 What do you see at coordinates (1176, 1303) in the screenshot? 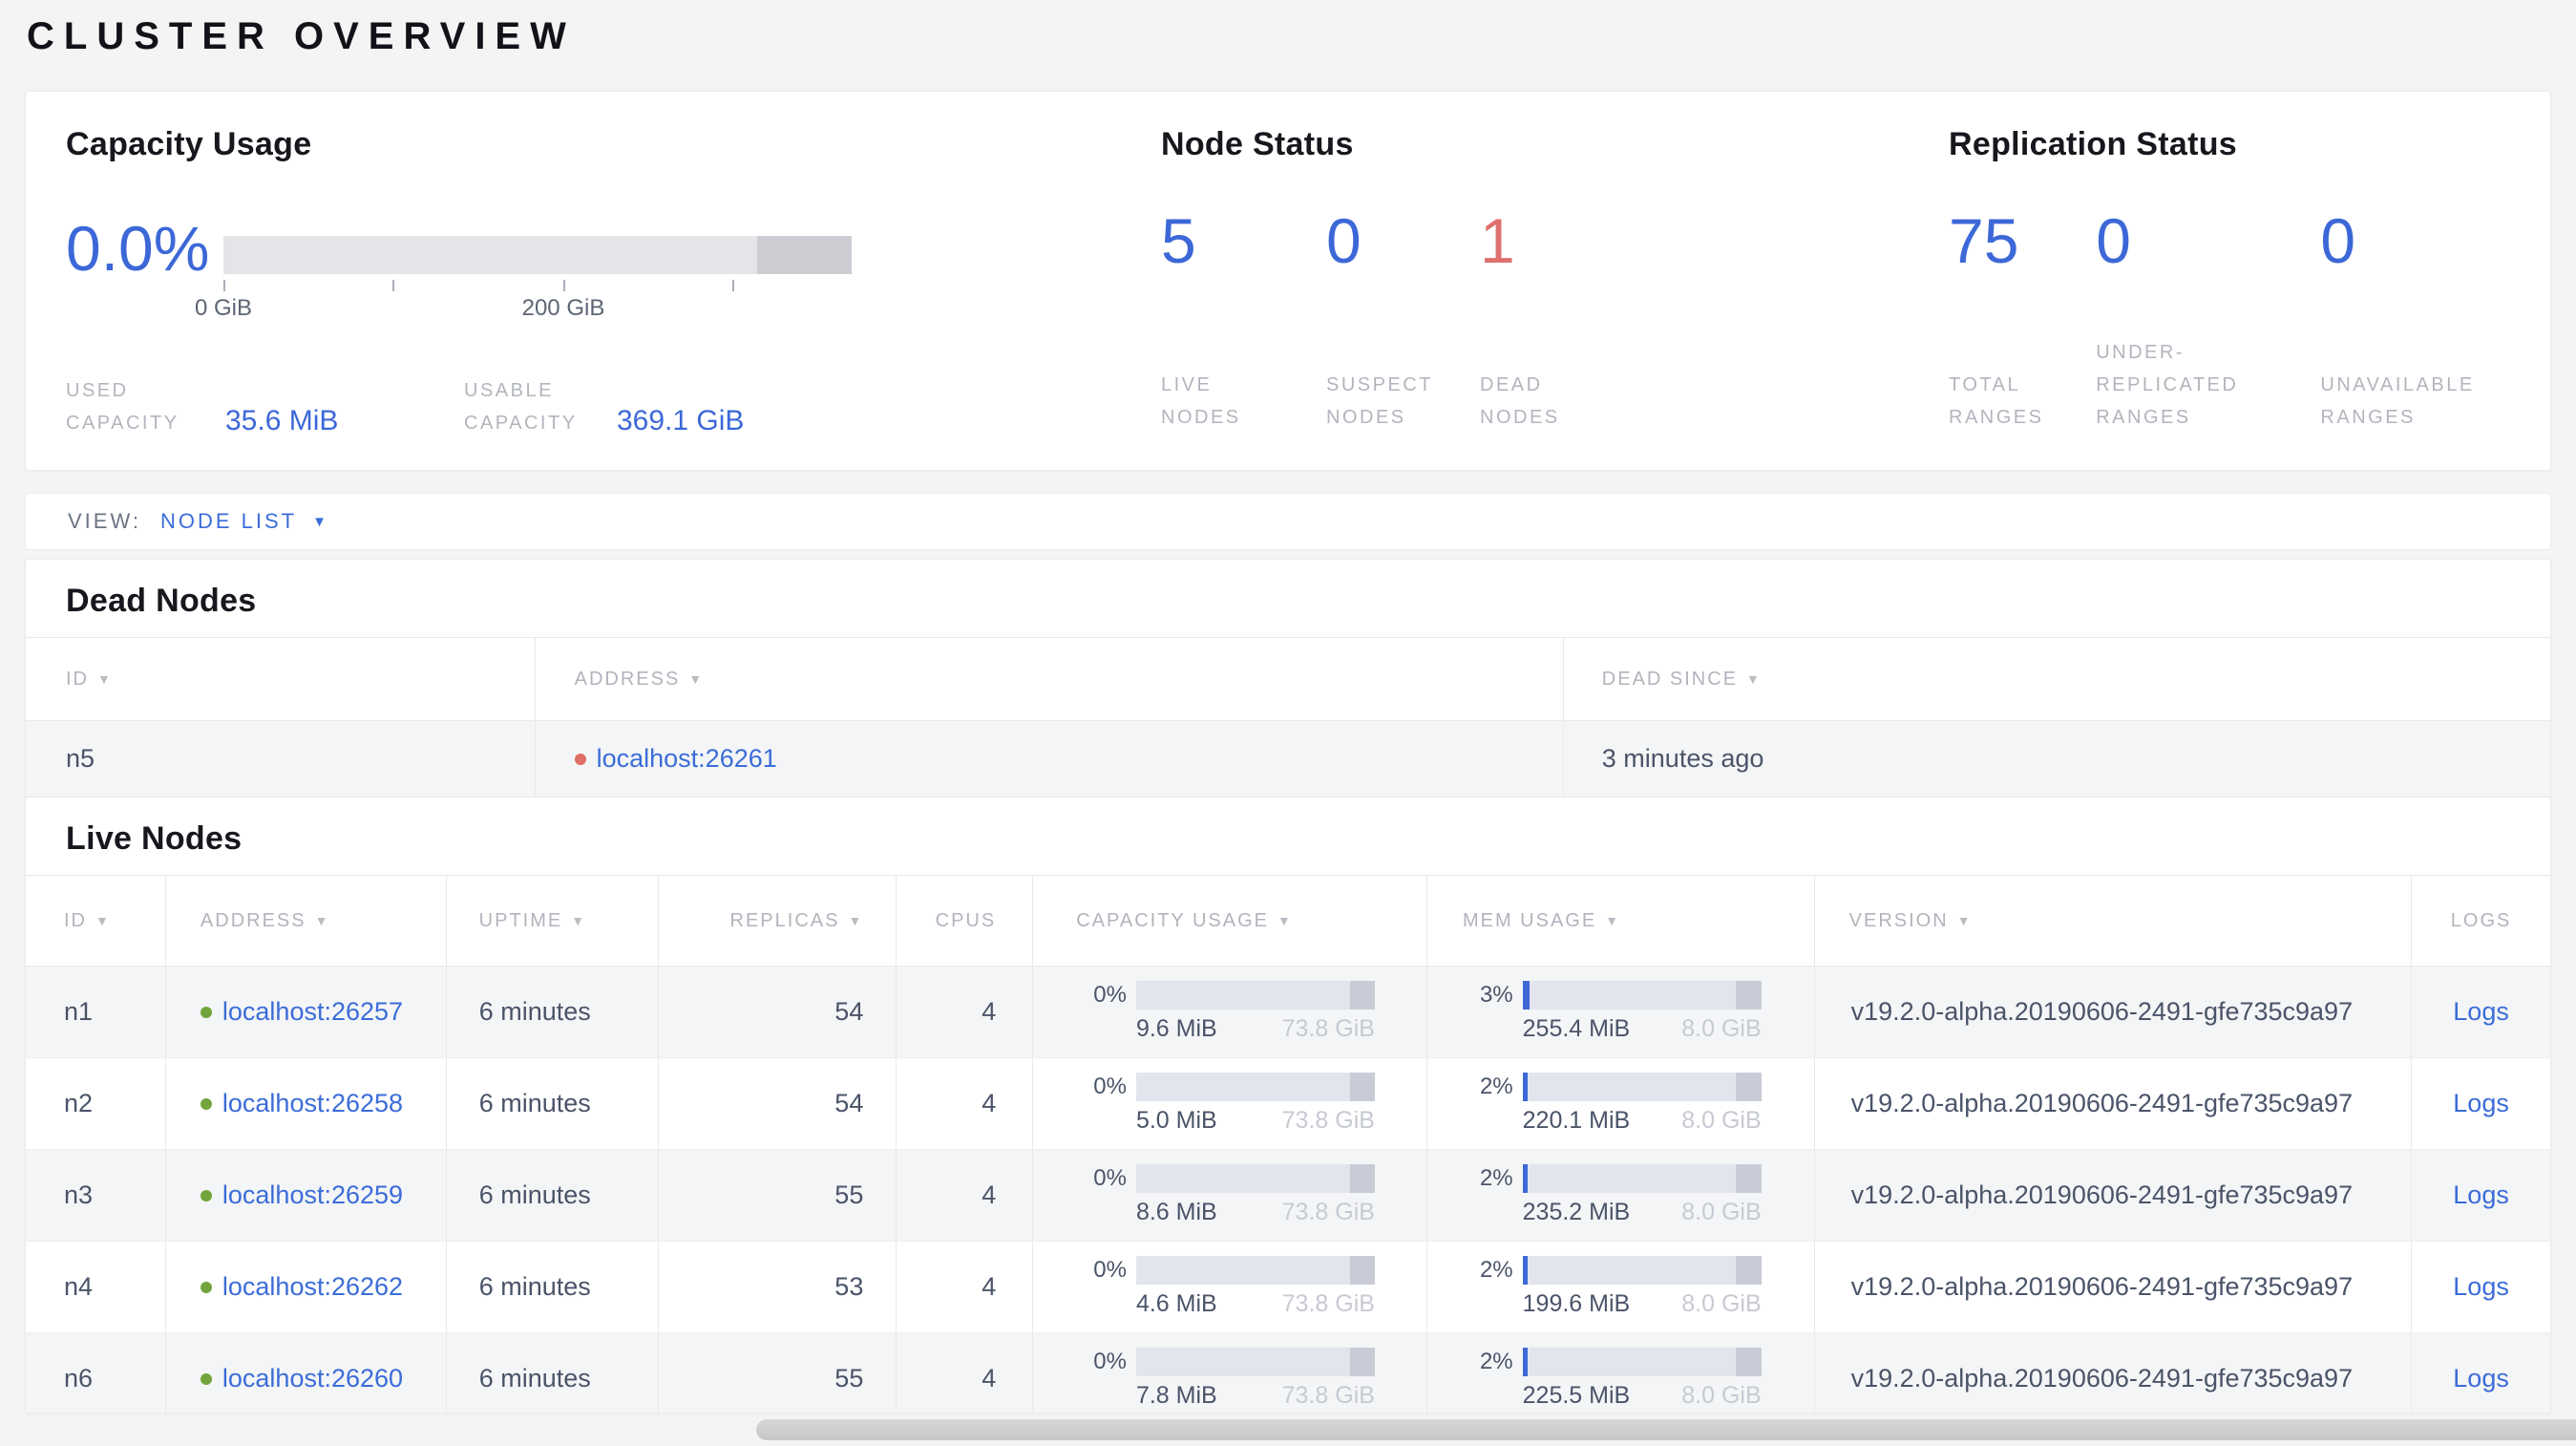
I see `capacity-used-value: 4.6 MiB` at bounding box center [1176, 1303].